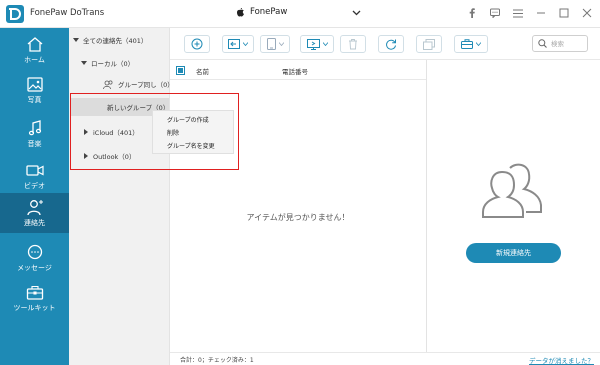 The image size is (600, 365). I want to click on search-input, so click(568, 43).